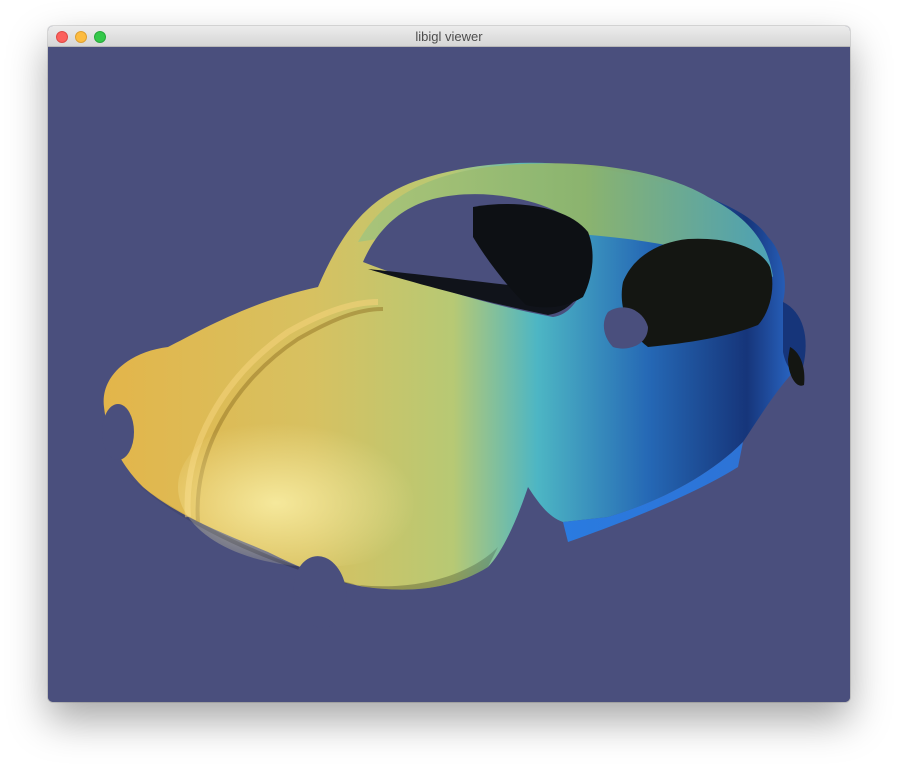 The height and width of the screenshot is (774, 898). I want to click on title-bar: libigl viewer, so click(449, 36).